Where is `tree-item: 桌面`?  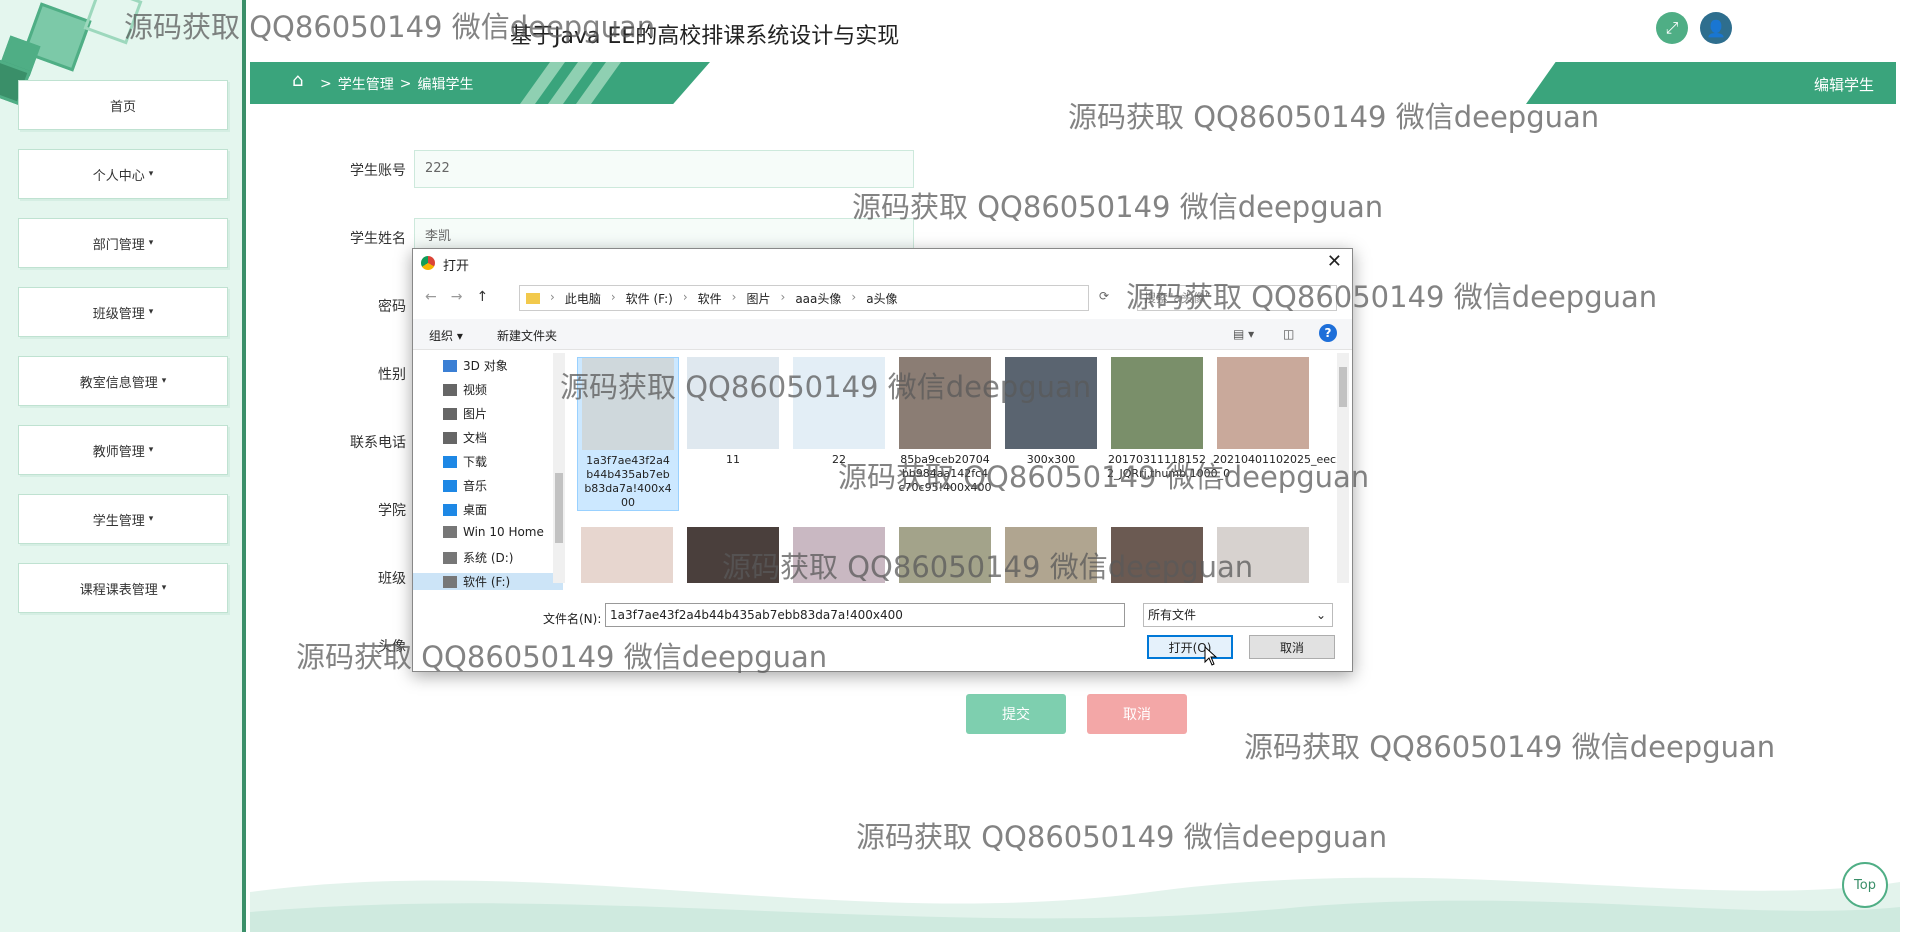
tree-item: 桌面 is located at coordinates (465, 509).